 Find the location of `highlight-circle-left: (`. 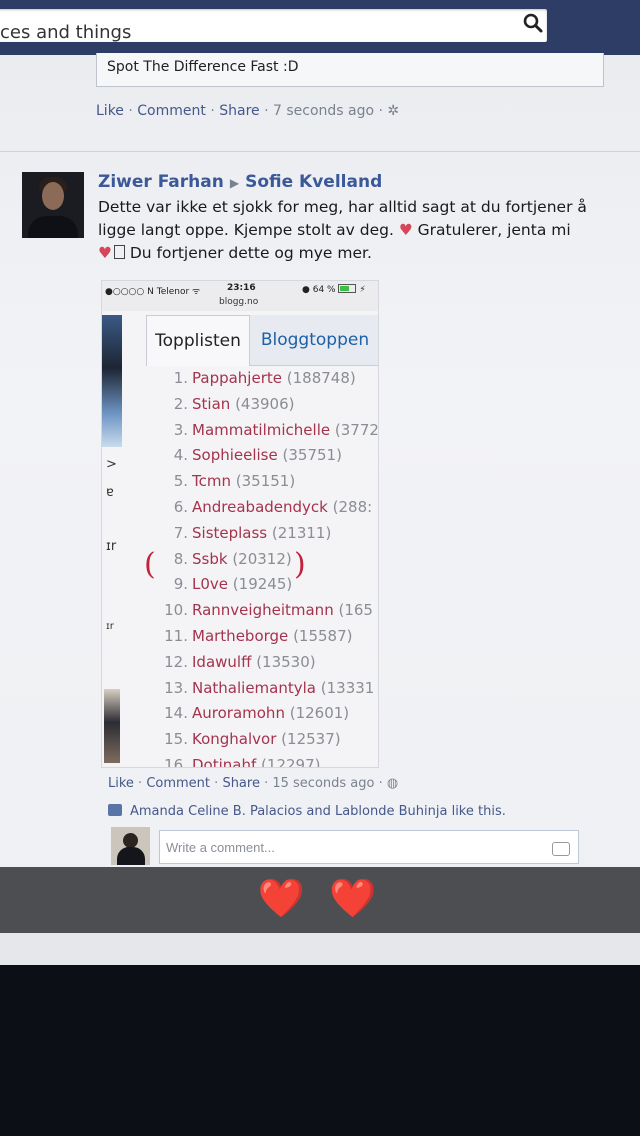

highlight-circle-left: ( is located at coordinates (150, 564).